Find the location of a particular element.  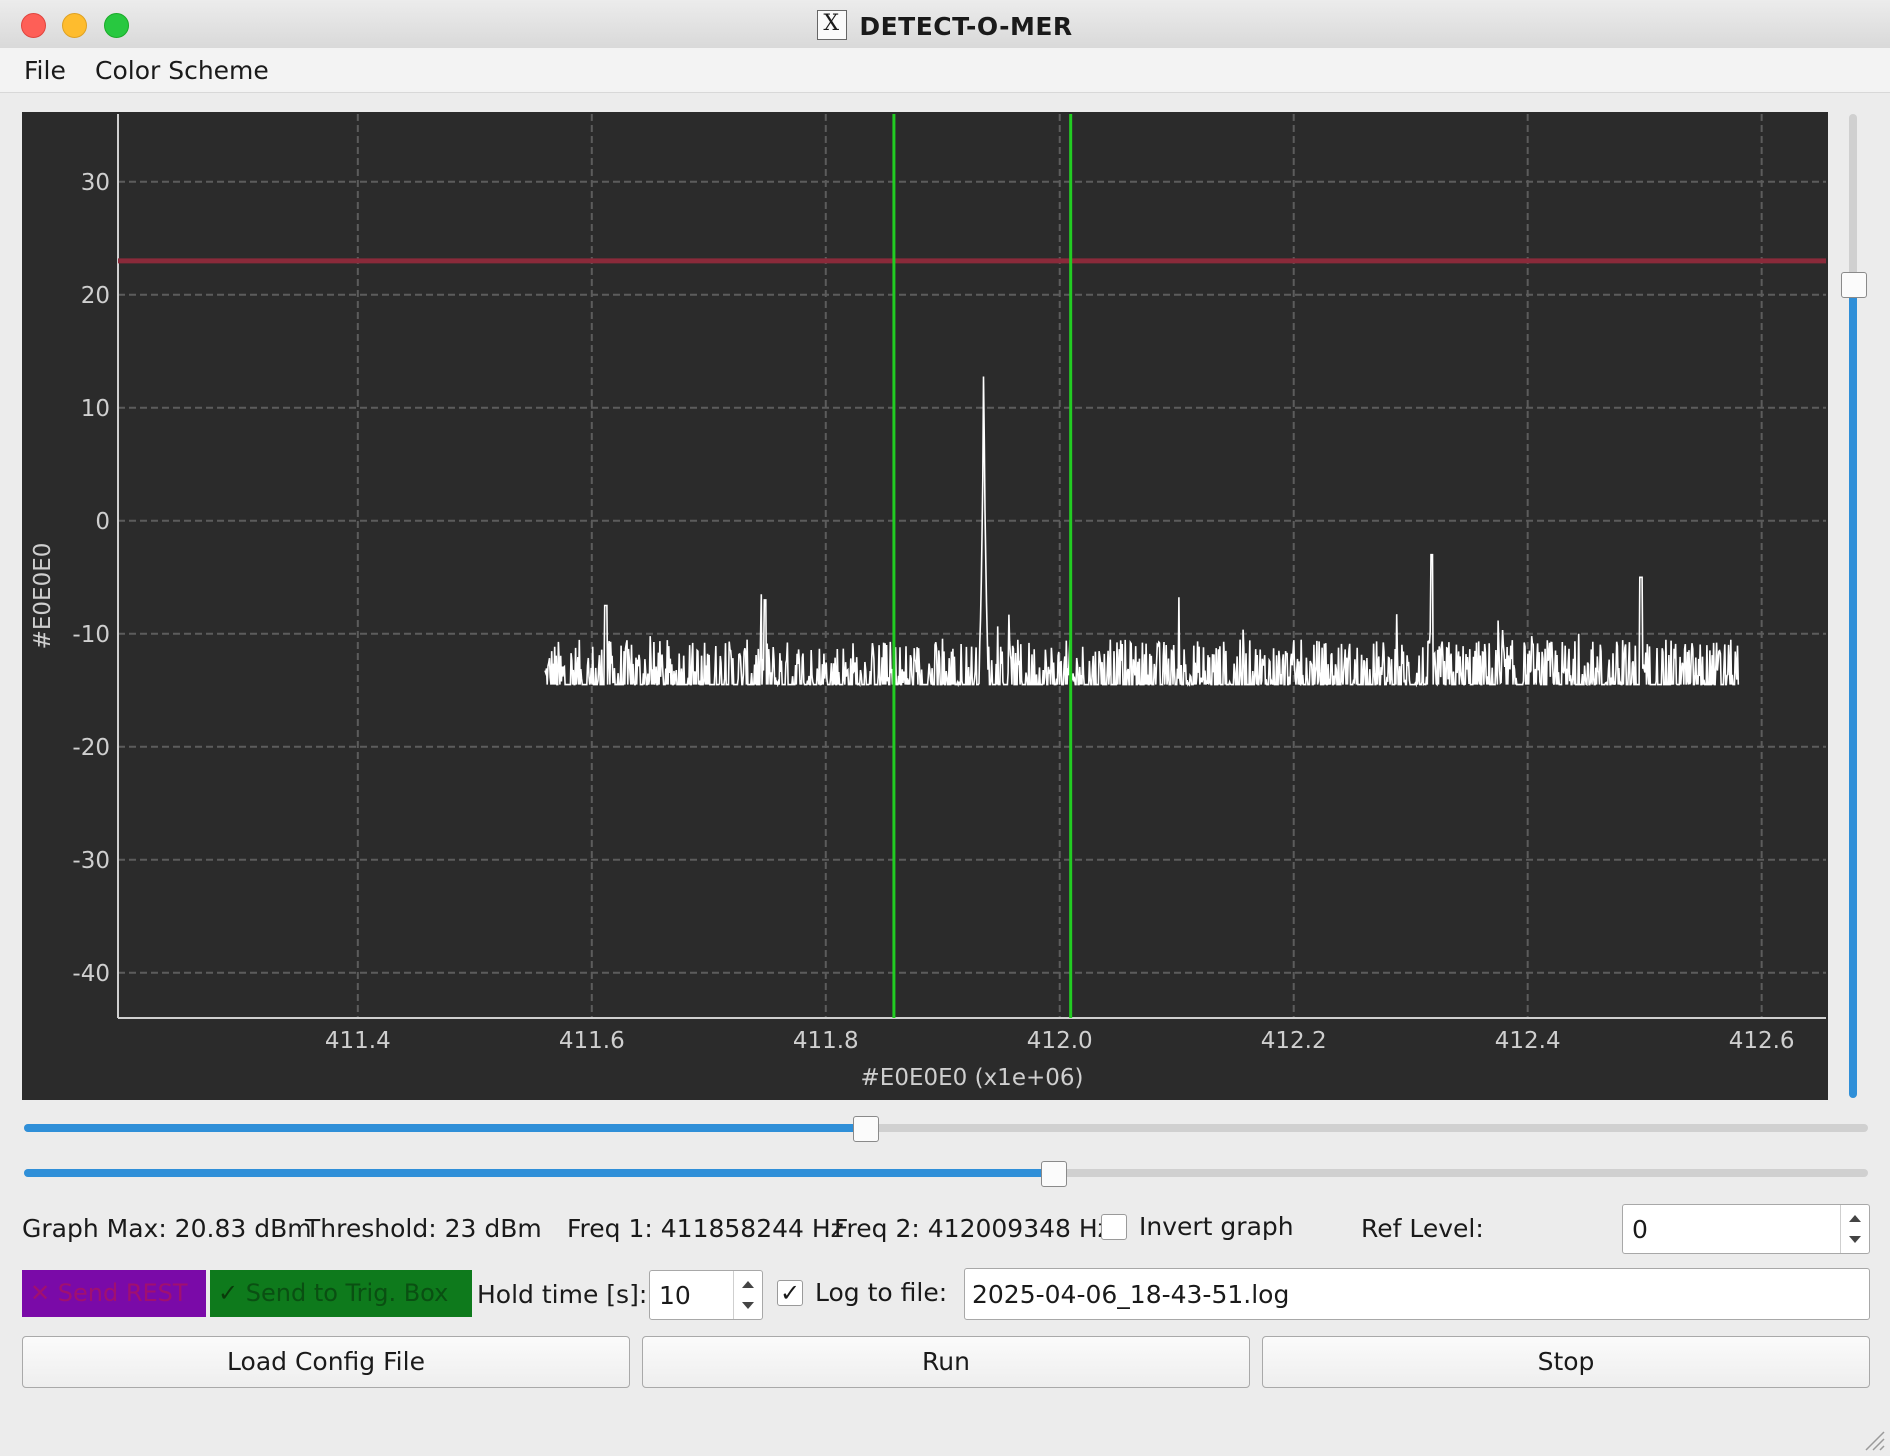

title-bar: DETECT-O-MER is located at coordinates (945, 24).